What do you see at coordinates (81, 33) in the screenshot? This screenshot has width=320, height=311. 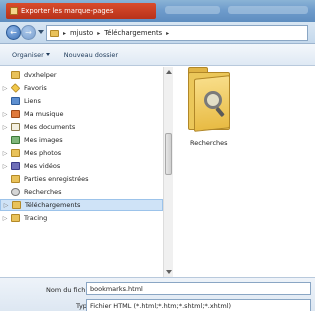 I see `breadcrumb-item: mjusto` at bounding box center [81, 33].